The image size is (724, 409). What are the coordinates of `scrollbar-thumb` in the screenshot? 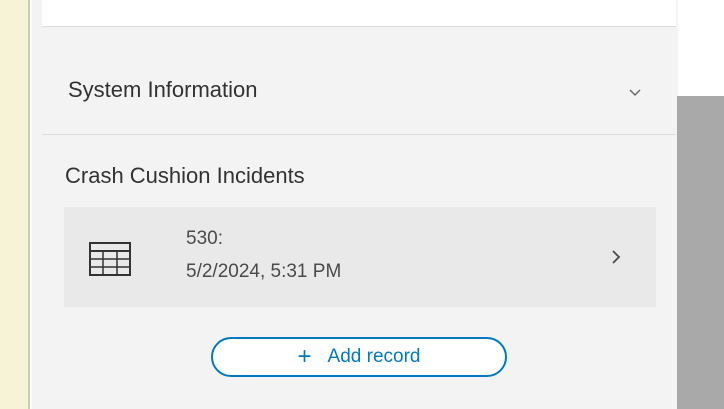 It's located at (700, 252).